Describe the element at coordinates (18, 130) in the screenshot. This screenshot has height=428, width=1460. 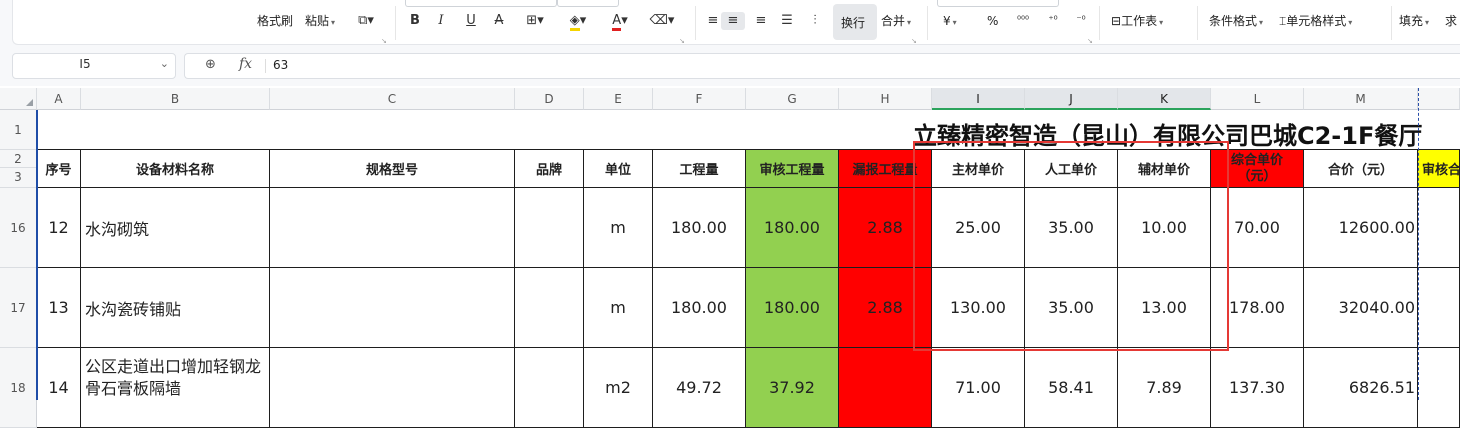
I see `row-header-1: 1` at that location.